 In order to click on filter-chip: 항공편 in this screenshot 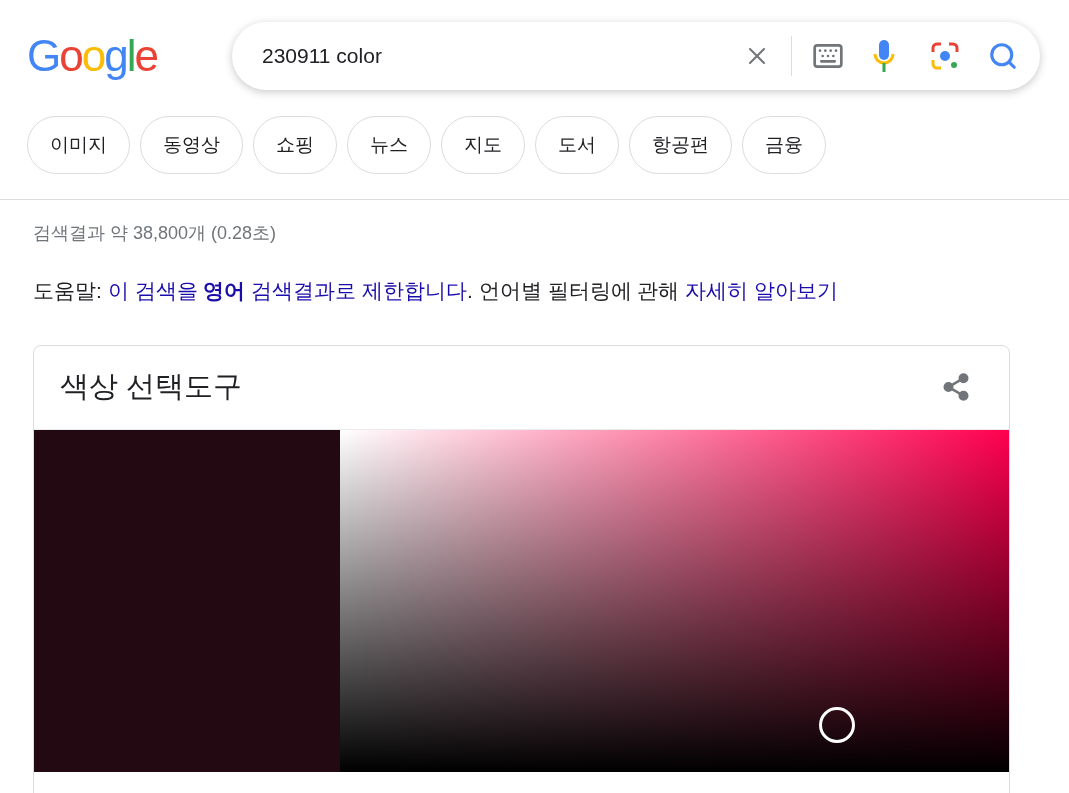, I will do `click(680, 145)`.